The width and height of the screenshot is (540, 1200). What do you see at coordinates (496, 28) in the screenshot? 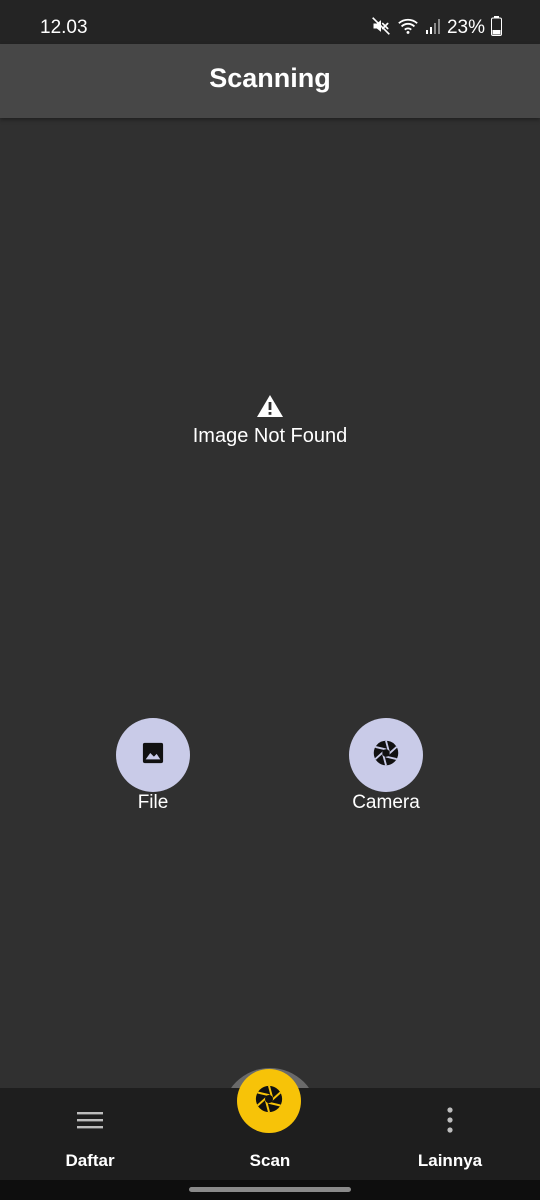
I see `battery-icon` at bounding box center [496, 28].